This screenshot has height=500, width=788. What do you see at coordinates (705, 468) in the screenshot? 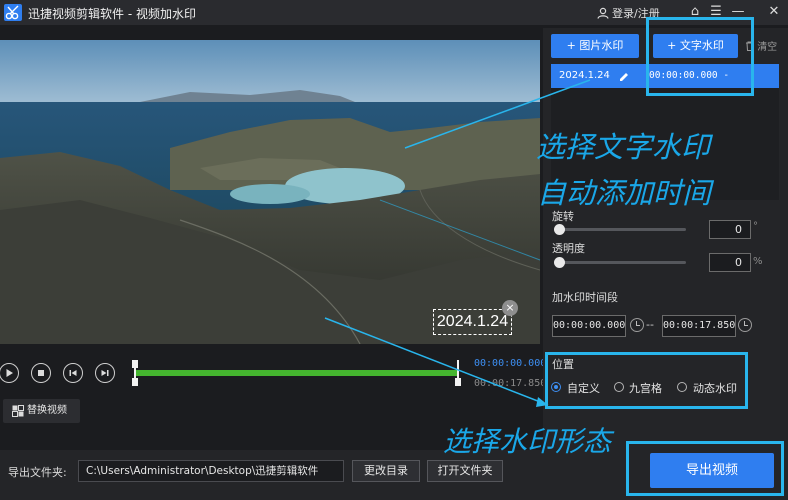
I see `highlight-export-box` at bounding box center [705, 468].